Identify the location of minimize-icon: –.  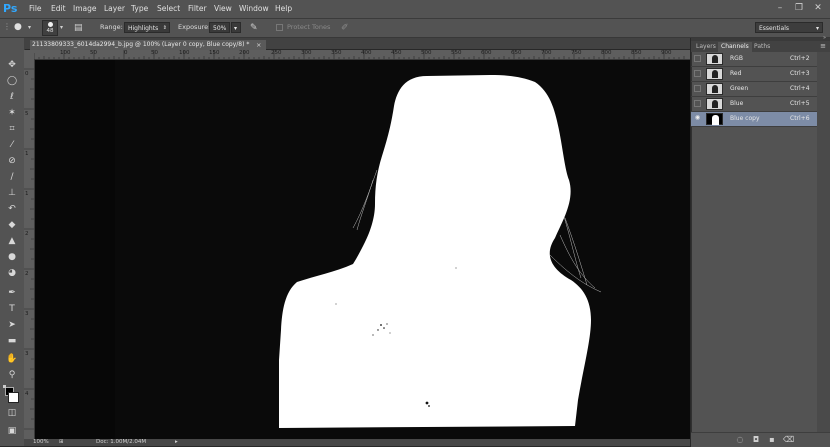
(780, 8).